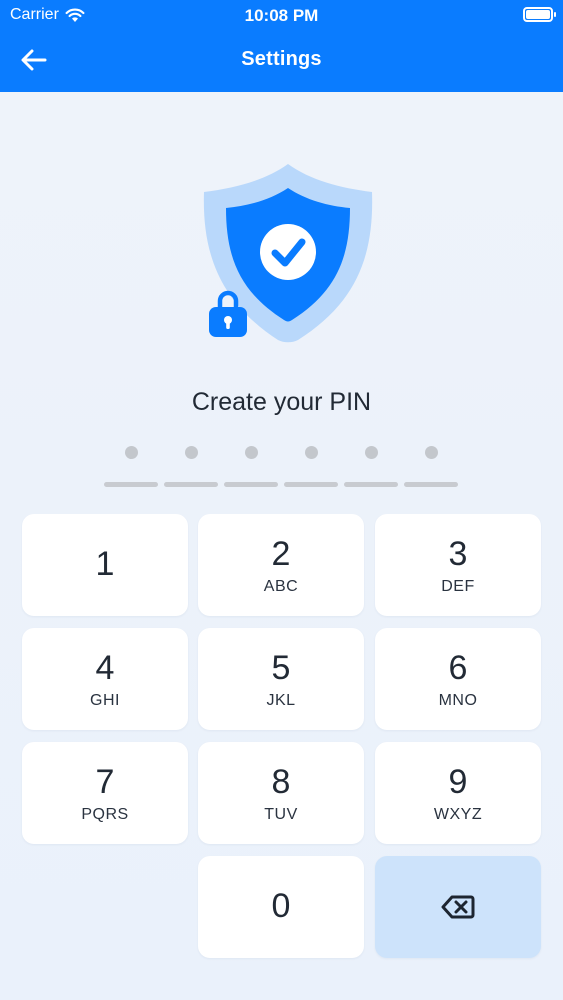  I want to click on key-3: 3 DEF, so click(458, 565).